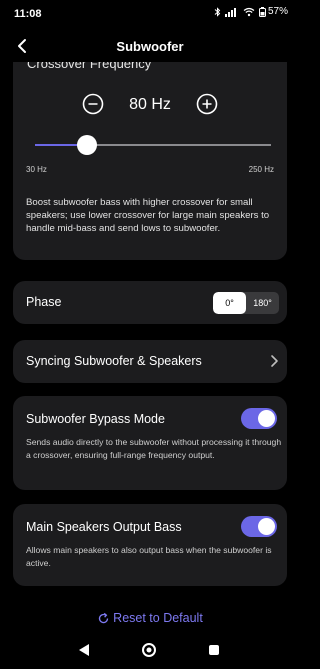  Describe the element at coordinates (230, 12) in the screenshot. I see `signal-icon` at that location.